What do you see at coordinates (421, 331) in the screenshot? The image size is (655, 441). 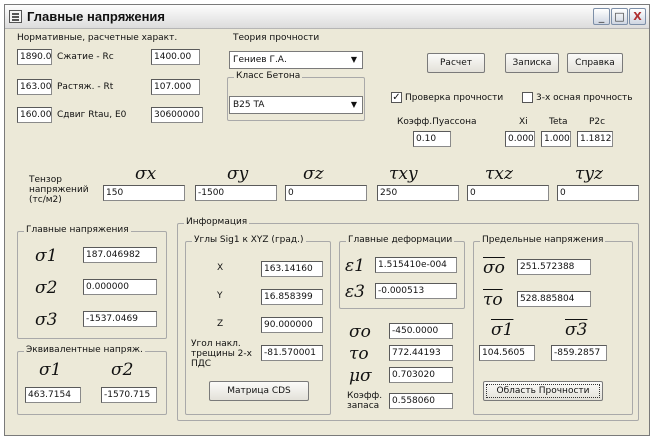 I see `sigma-0-field: -450.0000` at bounding box center [421, 331].